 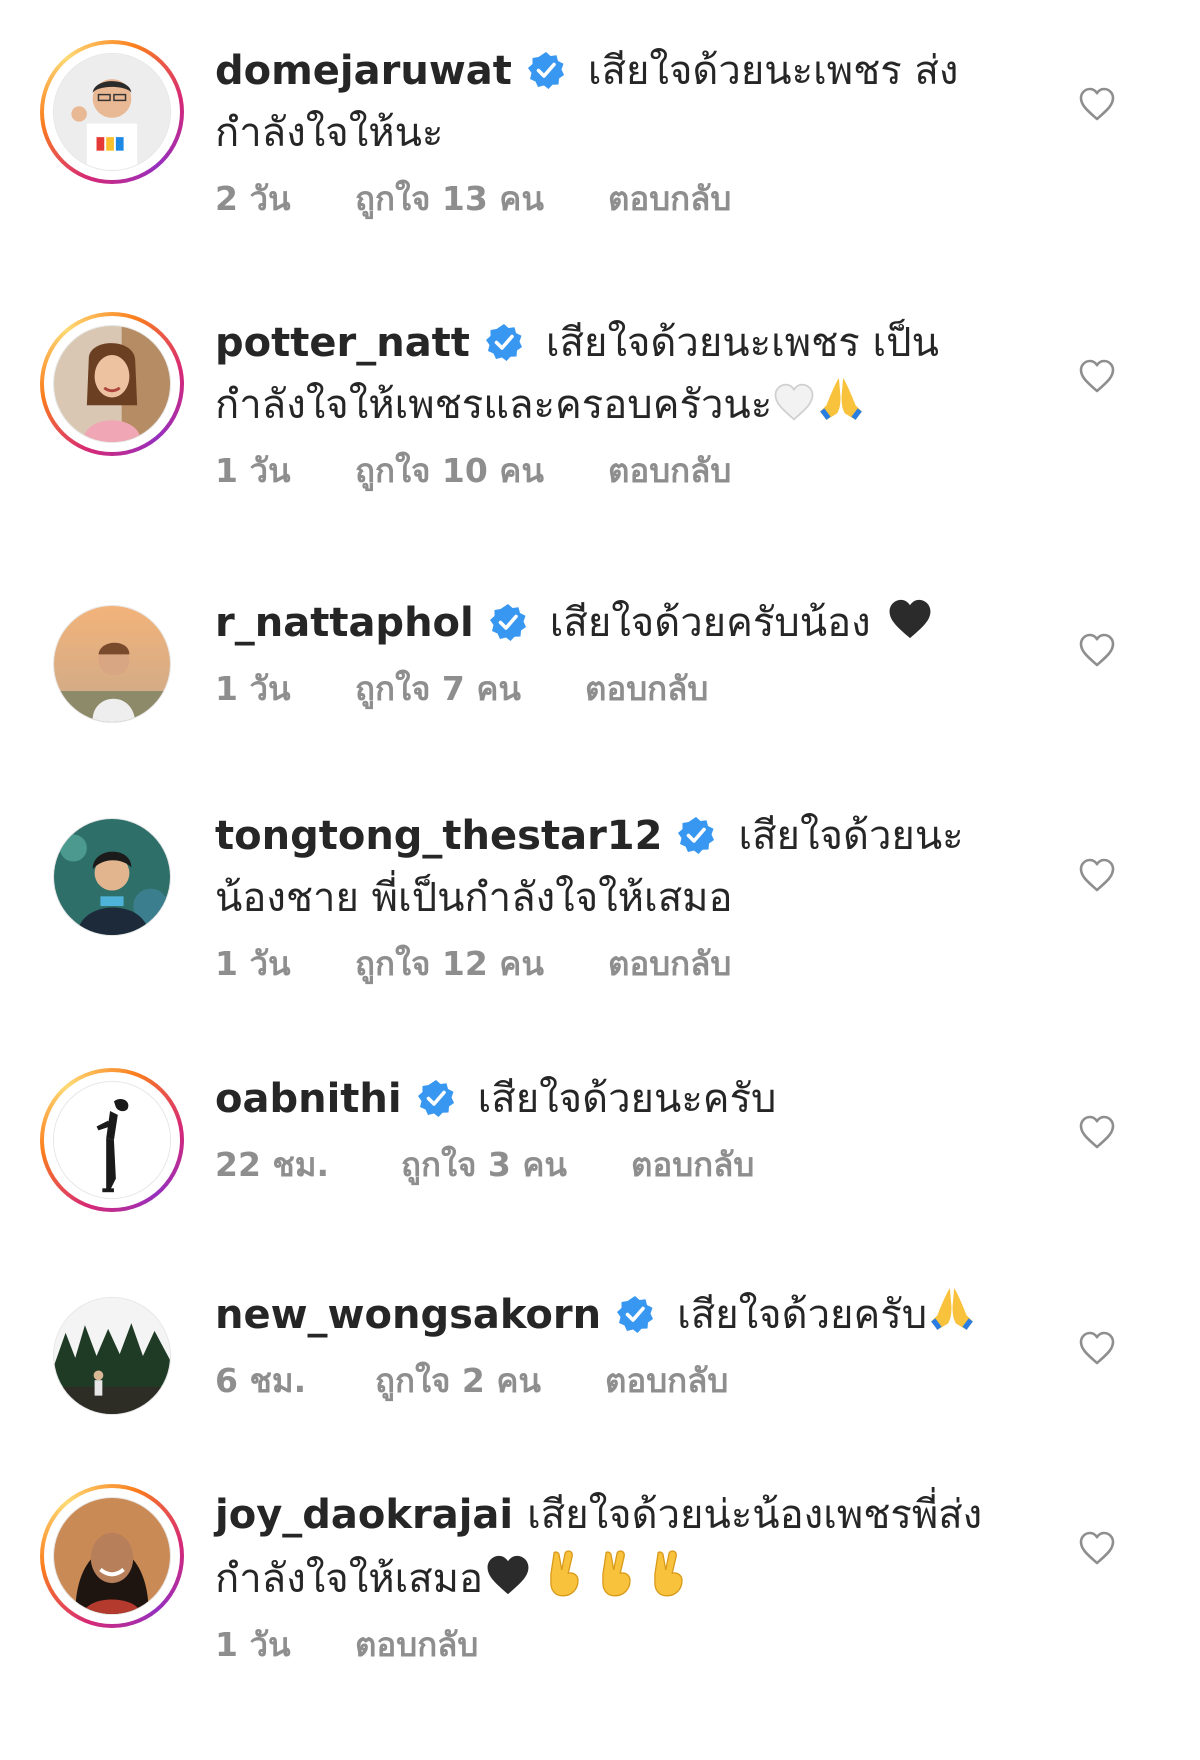 I want to click on white-heart-emoji, so click(x=794, y=402).